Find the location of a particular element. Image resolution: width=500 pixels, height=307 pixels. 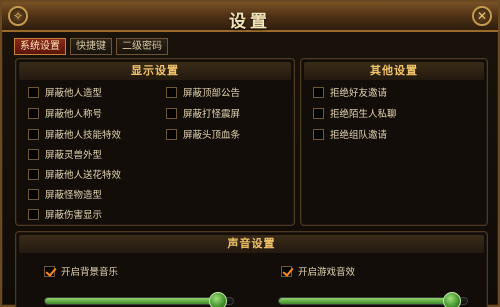

sound-settings-header: 声音设置 is located at coordinates (251, 244).